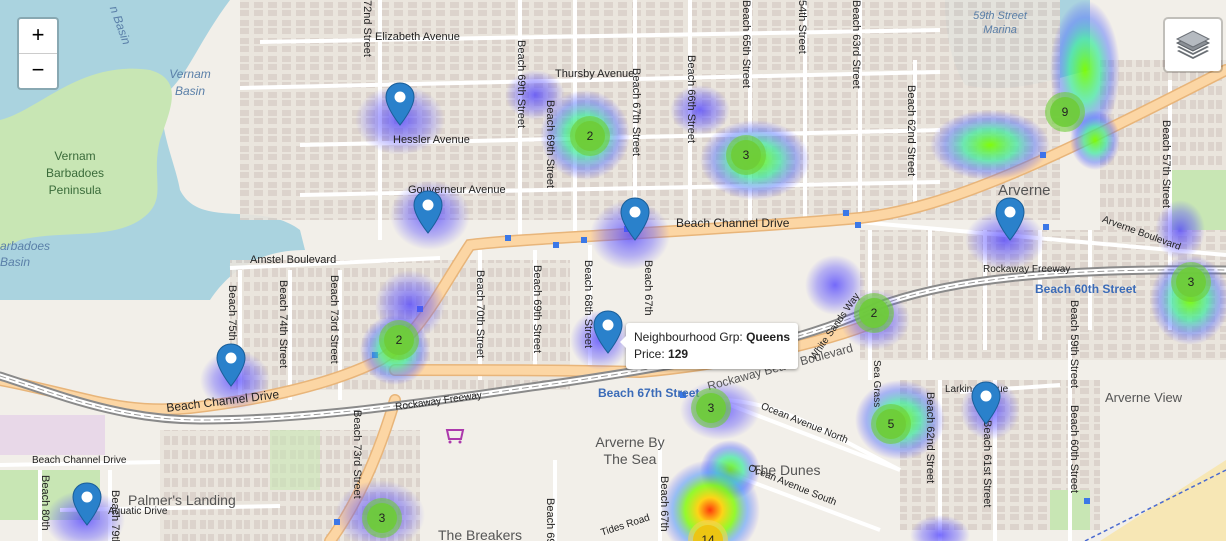  What do you see at coordinates (38, 70) in the screenshot?
I see `zoom-out-button: −` at bounding box center [38, 70].